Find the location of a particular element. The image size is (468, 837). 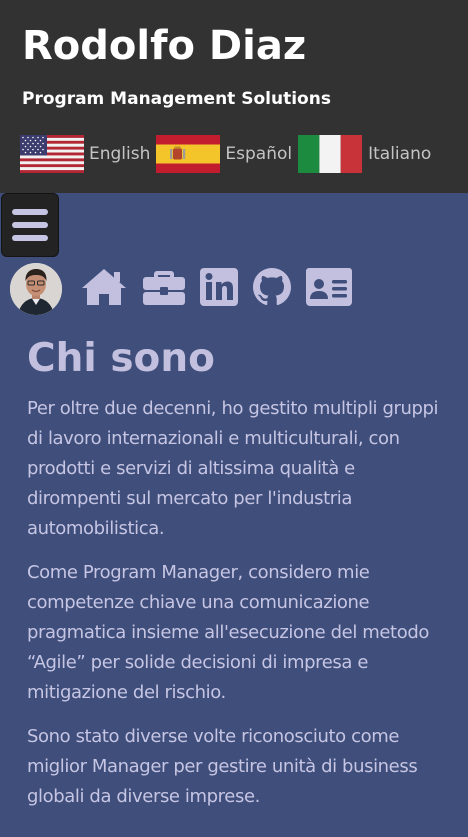

us-flag-icon is located at coordinates (52, 154).